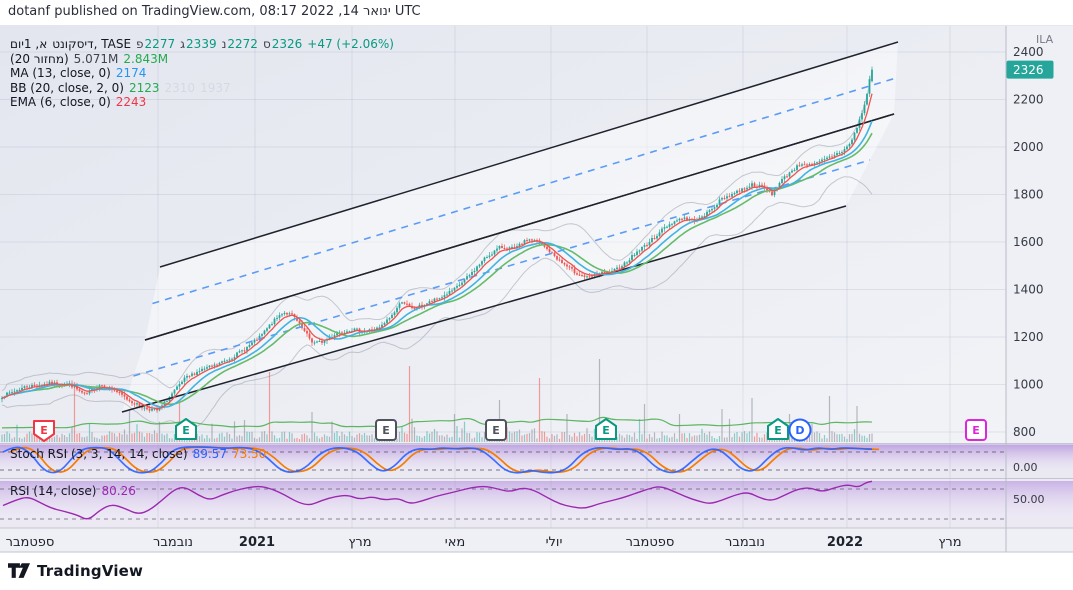 This screenshot has height=590, width=1073. Describe the element at coordinates (1028, 100) in the screenshot. I see `svg-text: 2200` at that location.